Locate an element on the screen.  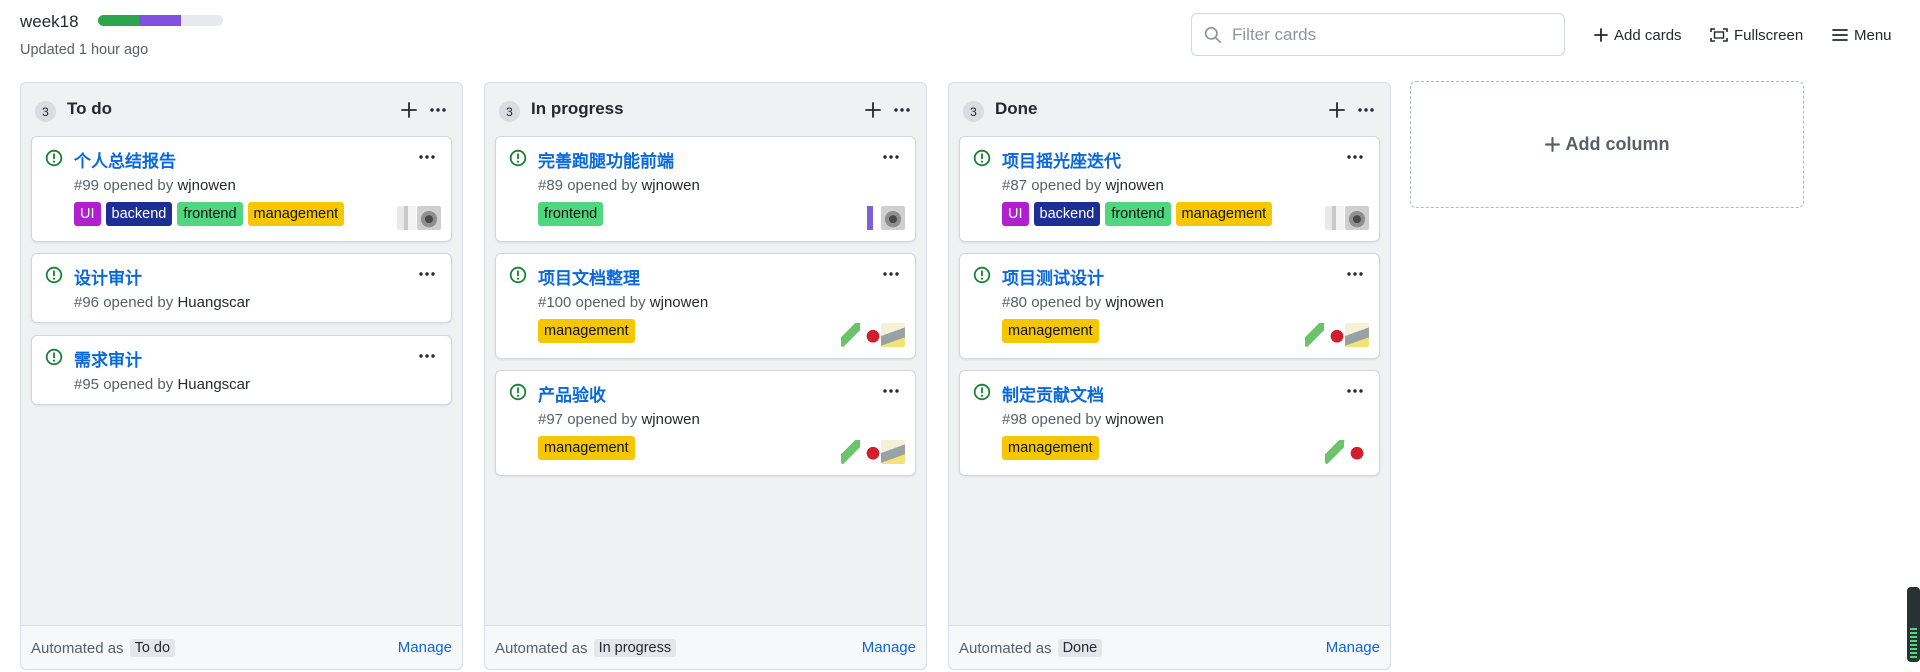
issue-card: 项目文档整理 #100 opened by wjnowen management is located at coordinates (705, 306).